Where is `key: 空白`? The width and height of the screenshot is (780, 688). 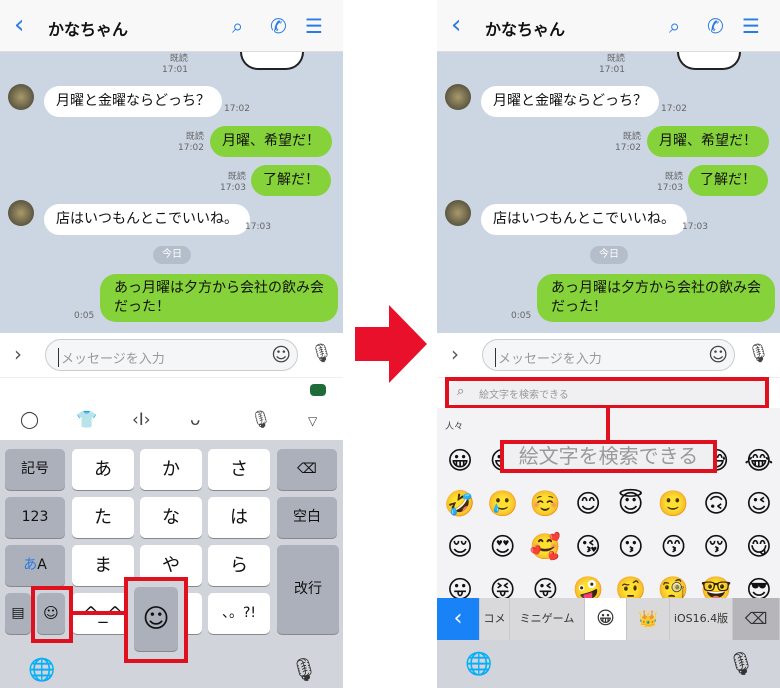
key: 空白 is located at coordinates (307, 517).